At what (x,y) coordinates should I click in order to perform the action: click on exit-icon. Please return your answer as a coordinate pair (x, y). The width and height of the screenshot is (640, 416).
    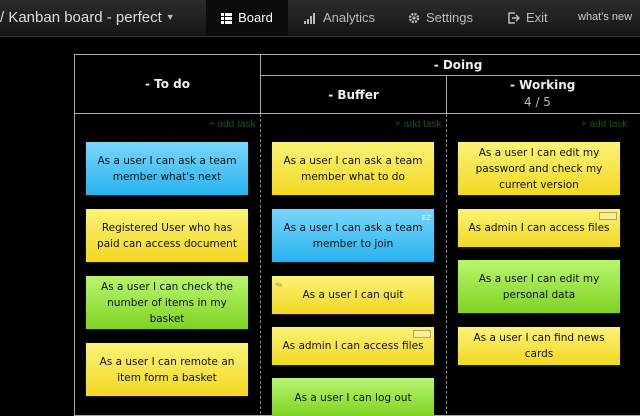
    Looking at the image, I should click on (514, 20).